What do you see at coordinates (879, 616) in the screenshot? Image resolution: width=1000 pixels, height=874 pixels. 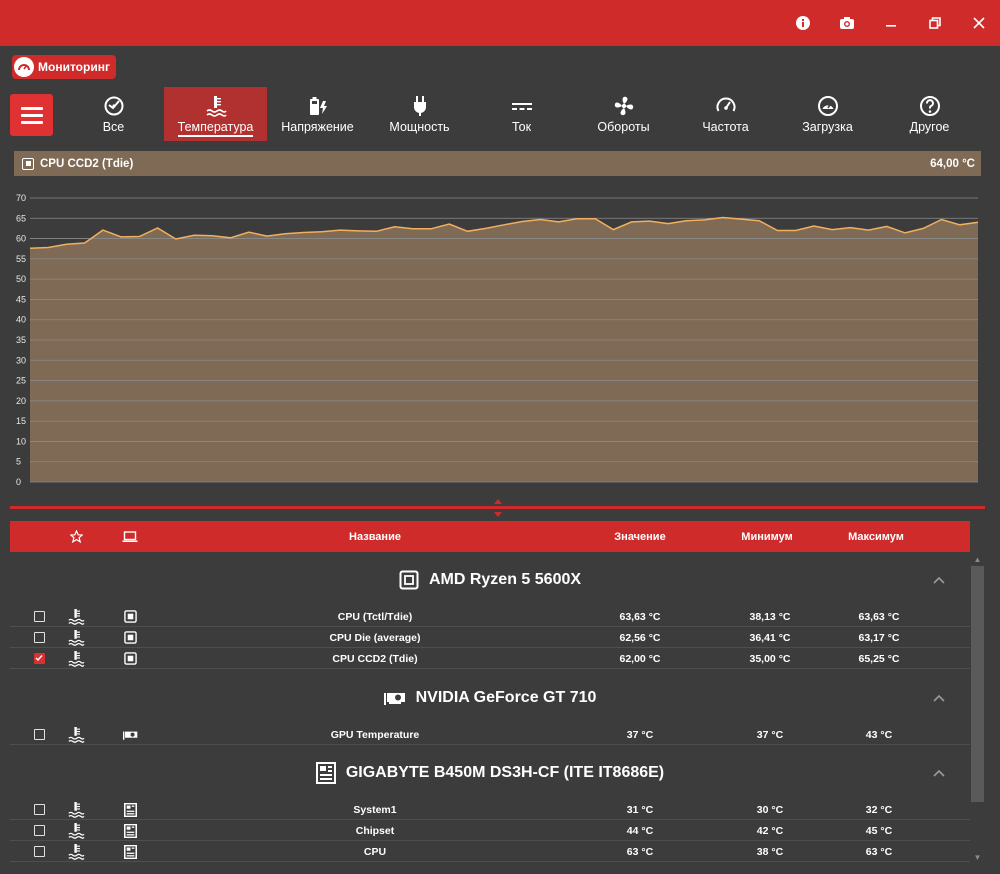 I see `sensor-max: 63,63 °C` at bounding box center [879, 616].